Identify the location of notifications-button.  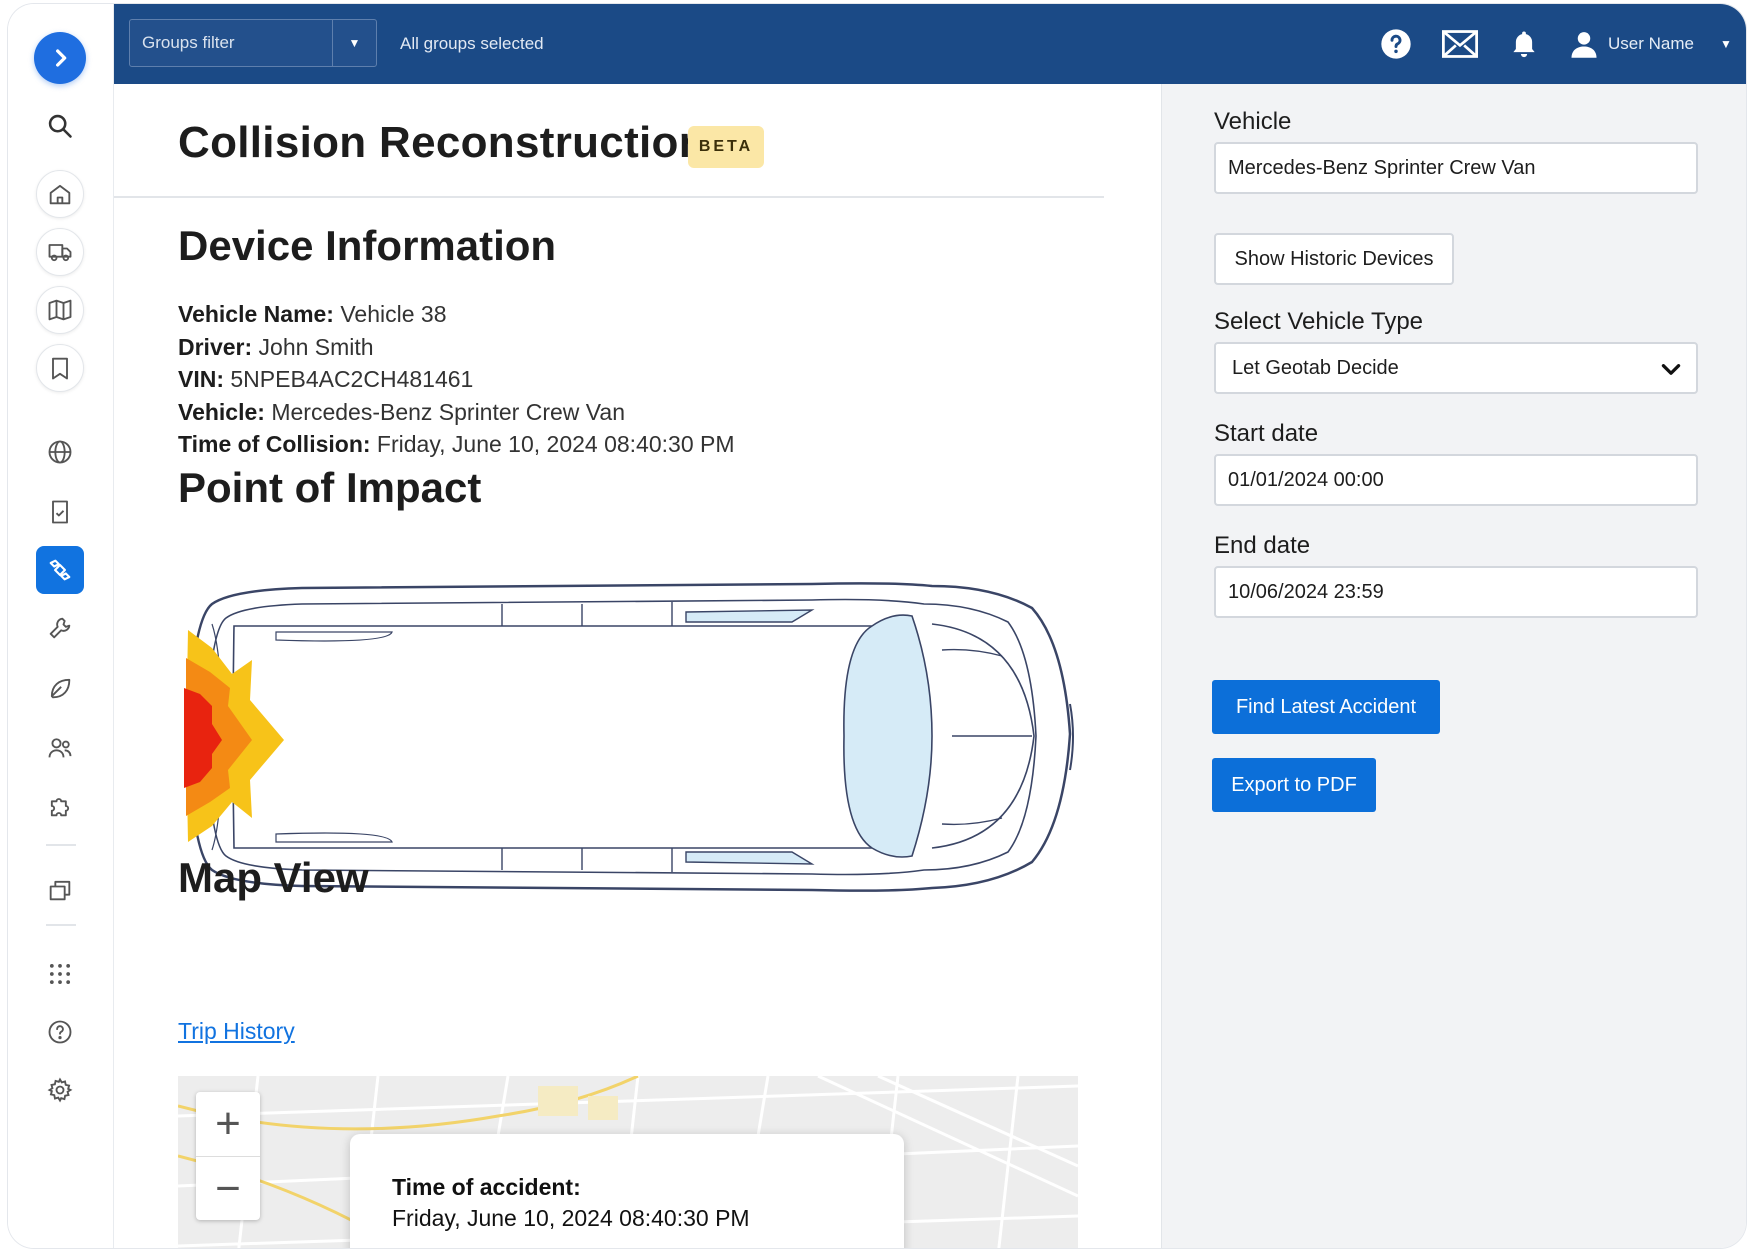
(1524, 44).